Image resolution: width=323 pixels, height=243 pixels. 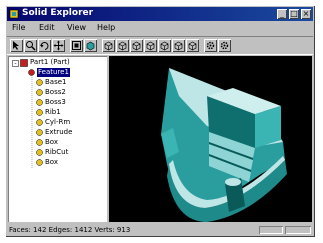 What do you see at coordinates (58, 122) in the screenshot?
I see `tree-item-label: Cyl-Rm` at bounding box center [58, 122].